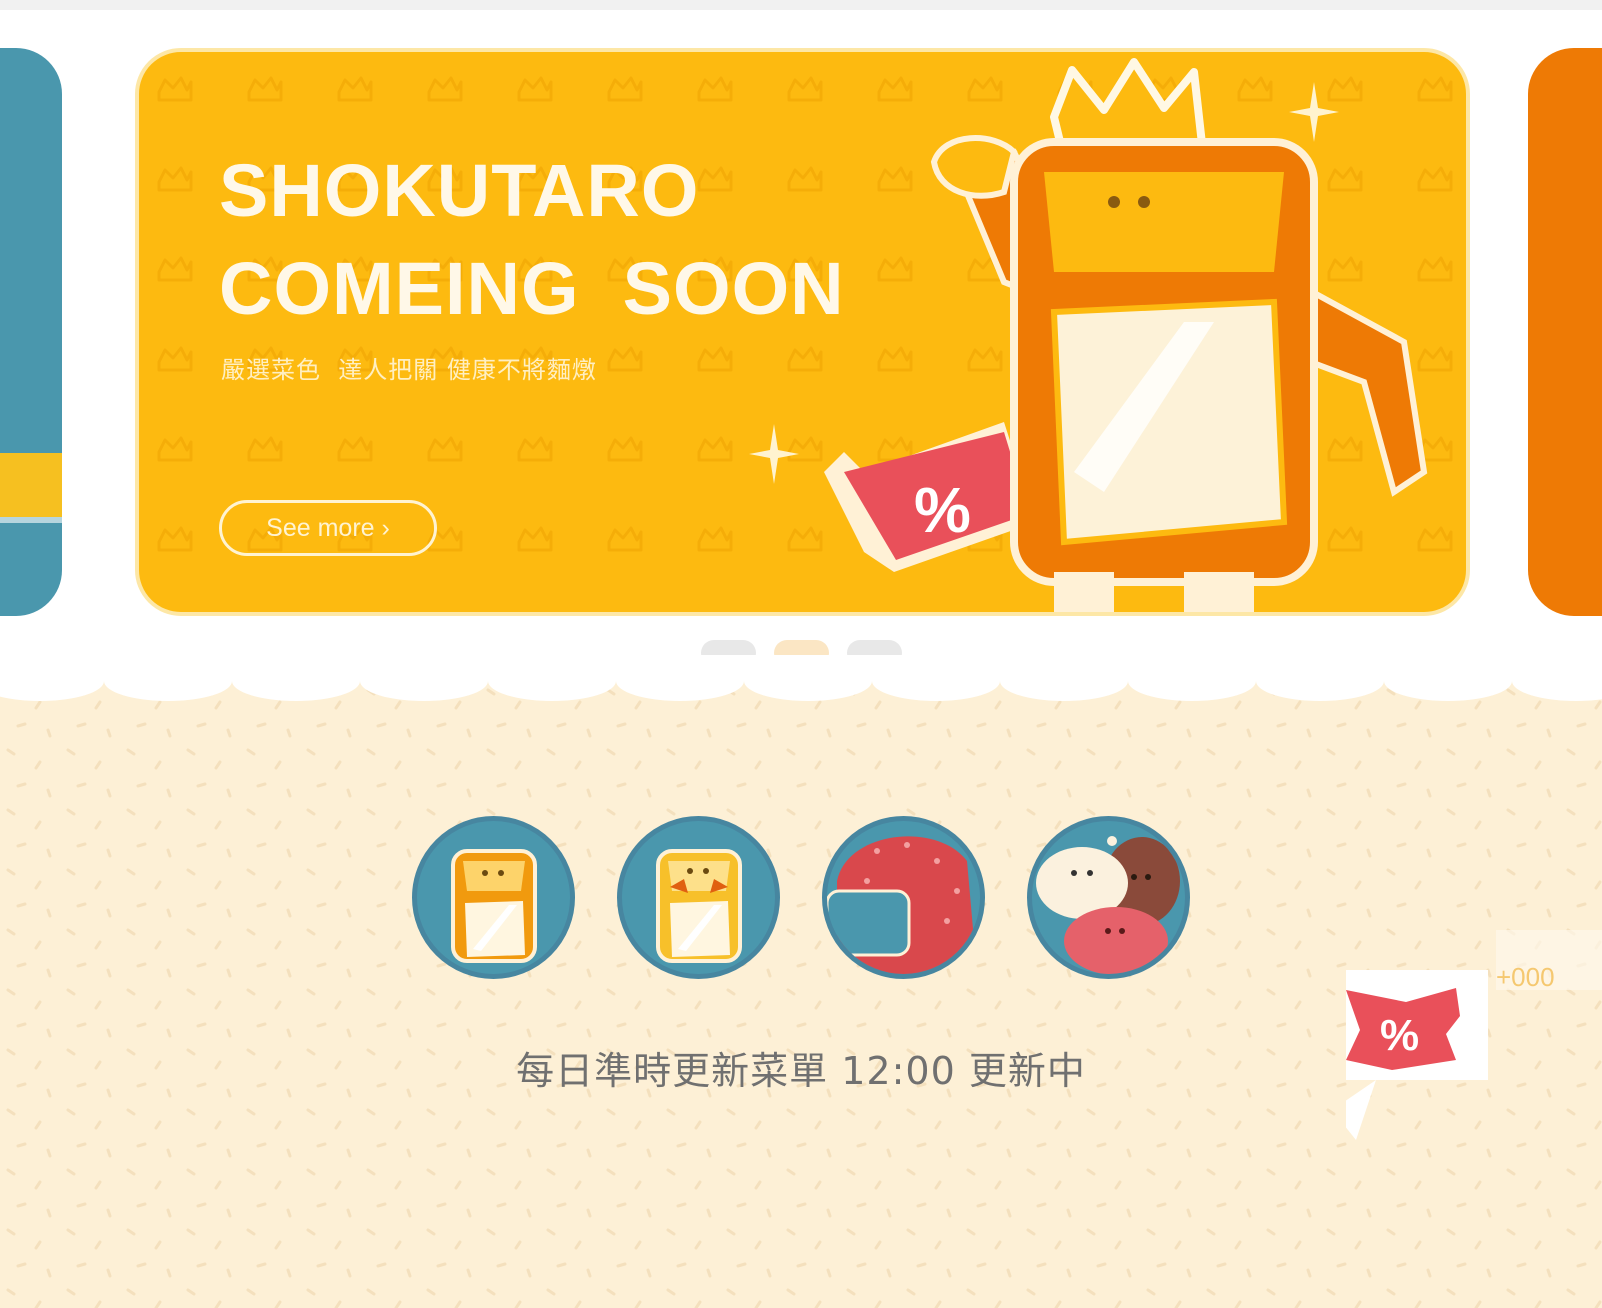  What do you see at coordinates (31, 332) in the screenshot?
I see `carousel-slide-prev` at bounding box center [31, 332].